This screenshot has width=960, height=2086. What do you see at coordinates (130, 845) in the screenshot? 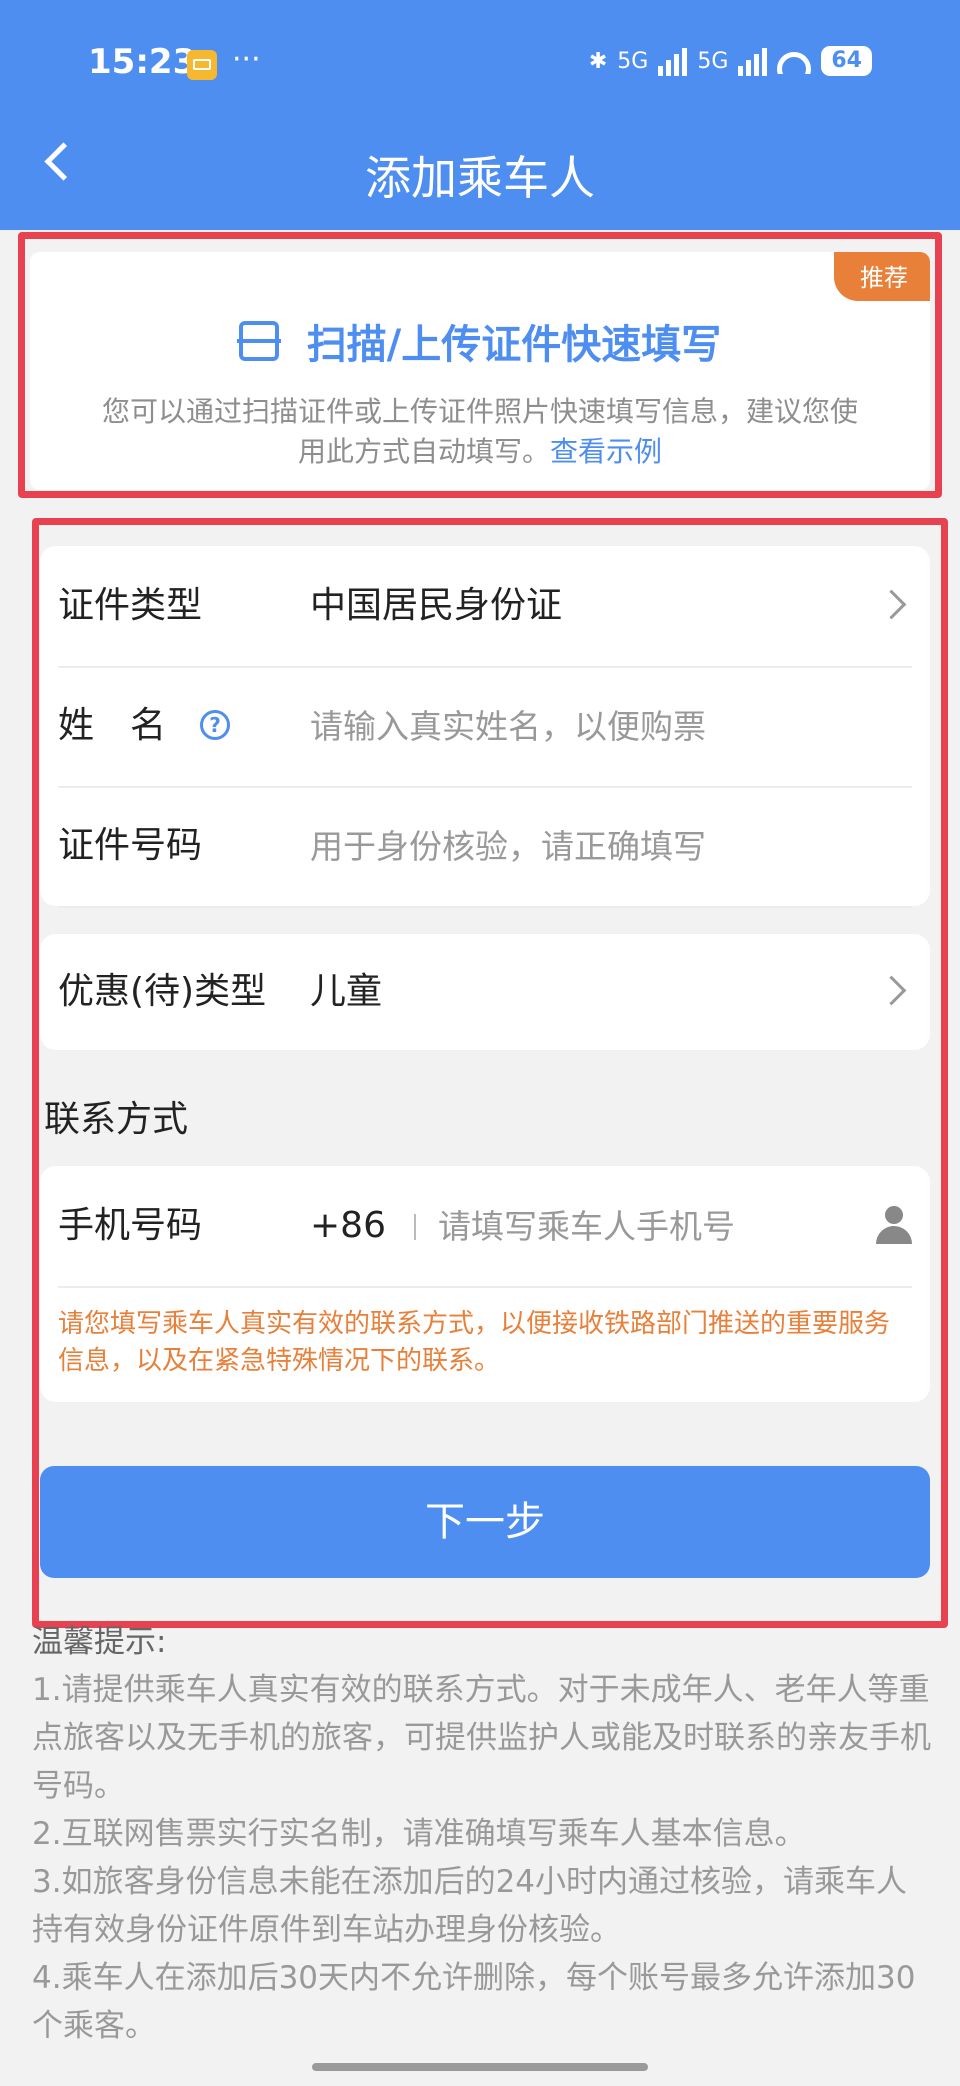
I see `id-number-label: 证件号码` at bounding box center [130, 845].